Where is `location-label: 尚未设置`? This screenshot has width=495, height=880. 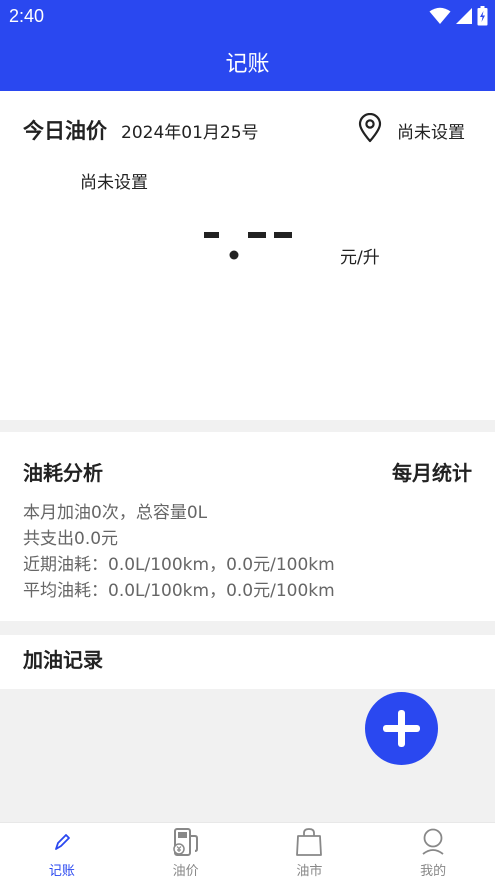 location-label: 尚未设置 is located at coordinates (431, 130).